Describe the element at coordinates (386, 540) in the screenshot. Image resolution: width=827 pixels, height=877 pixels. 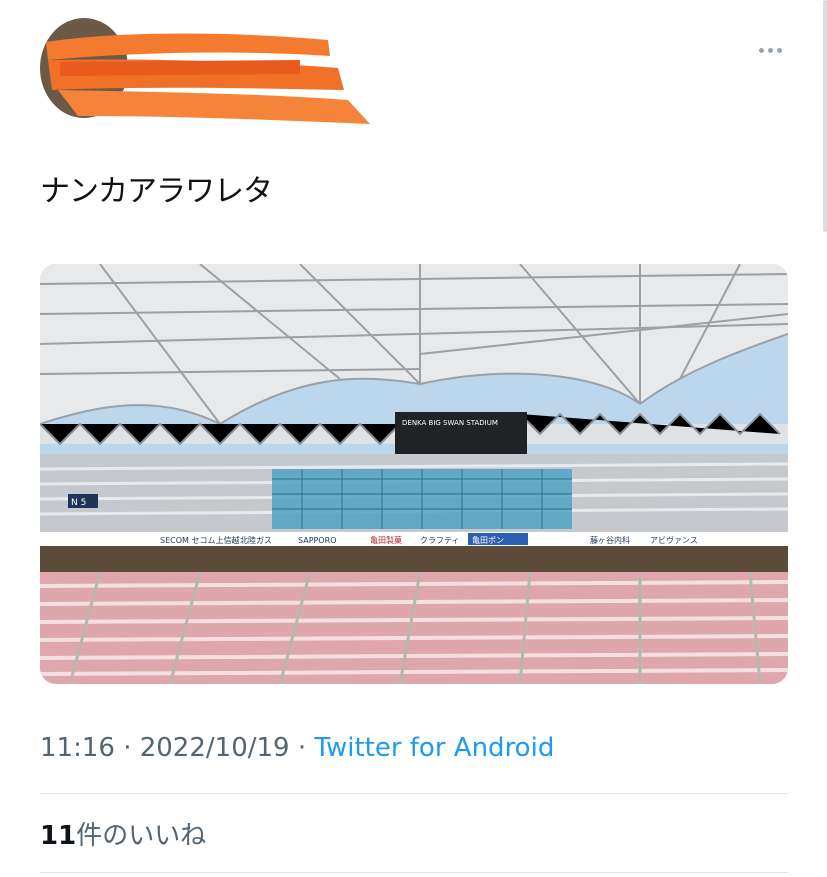
I see `ad-banner-4: 亀田製菓` at that location.